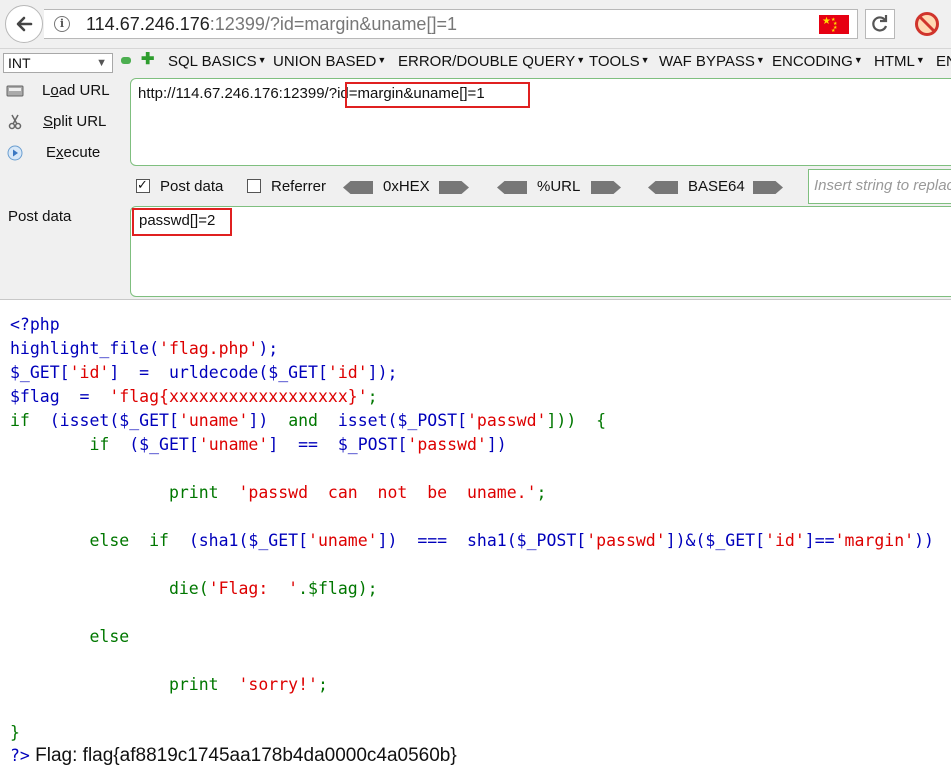 Image resolution: width=951 pixels, height=784 pixels. Describe the element at coordinates (358, 187) in the screenshot. I see `hex-decode-arrow-icon` at that location.